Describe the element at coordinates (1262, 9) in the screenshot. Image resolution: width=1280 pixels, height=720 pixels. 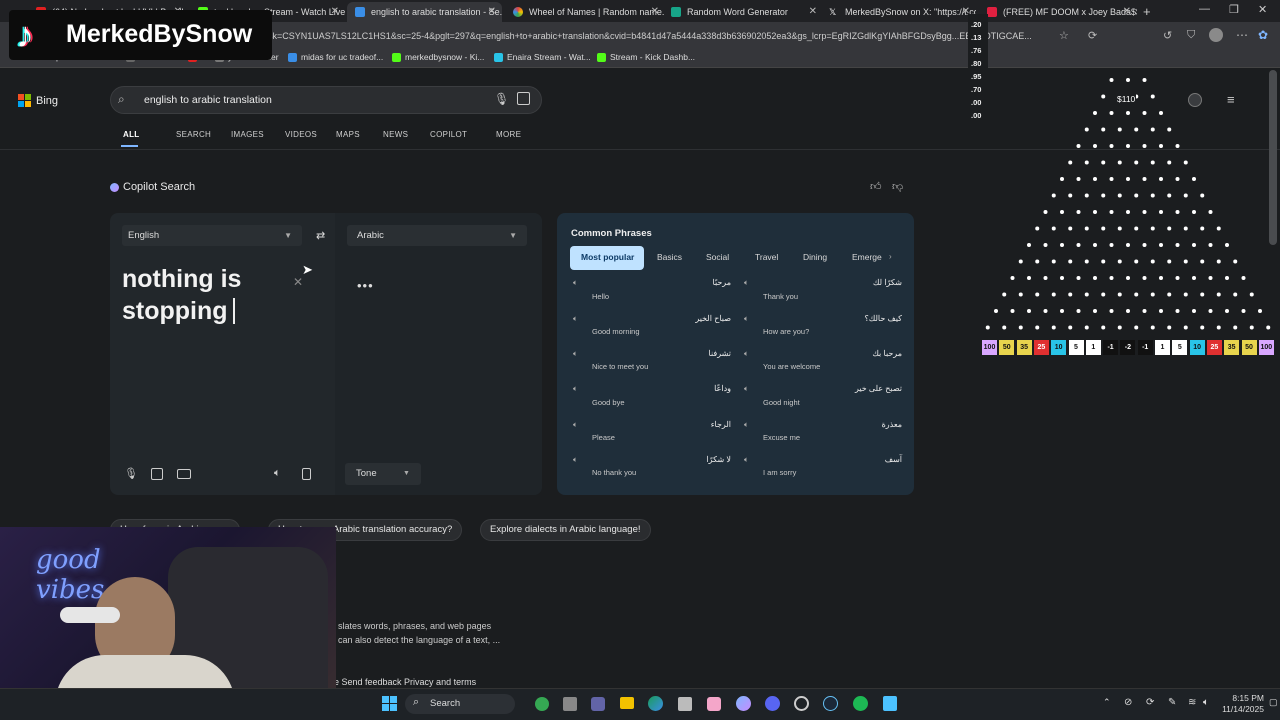
I see `close-window-icon: ✕` at that location.